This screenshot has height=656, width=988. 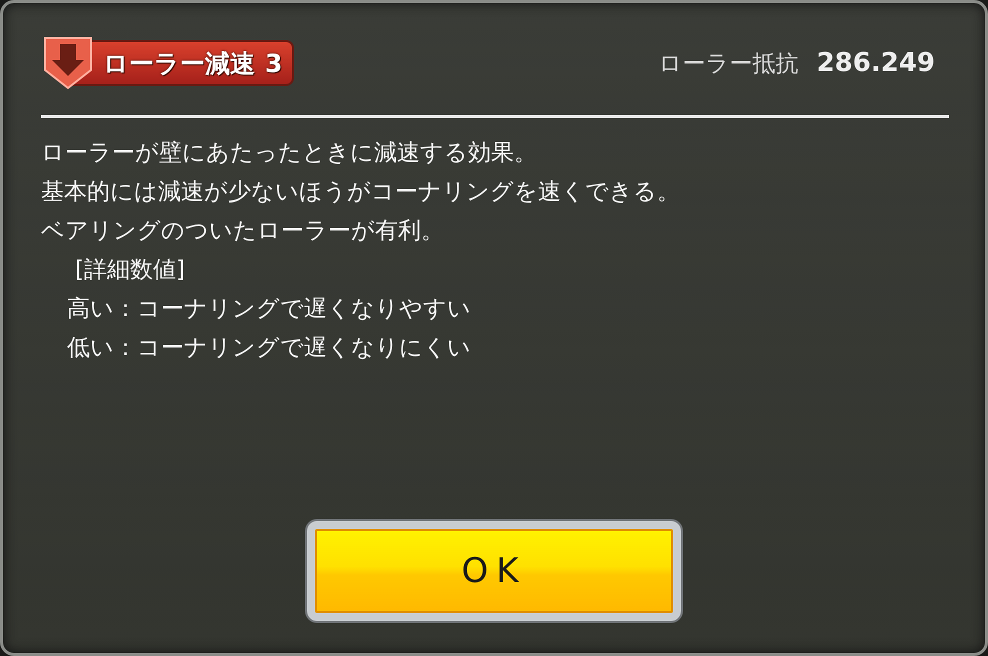 What do you see at coordinates (179, 64) in the screenshot?
I see `badge-title: ローラー減速` at bounding box center [179, 64].